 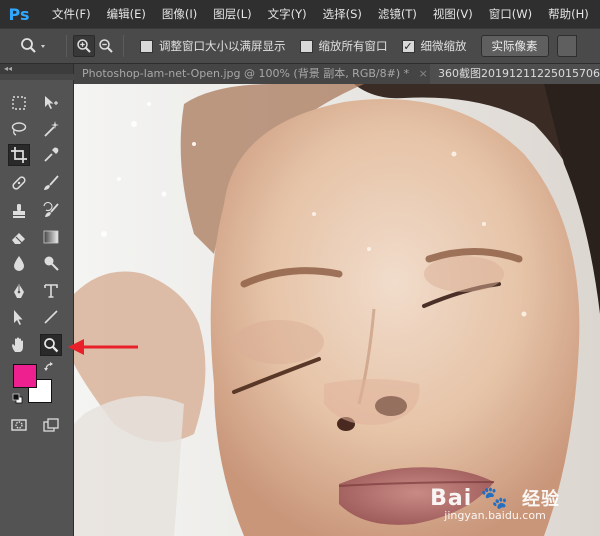 I want to click on checkbox-checked: ✓, so click(x=408, y=46).